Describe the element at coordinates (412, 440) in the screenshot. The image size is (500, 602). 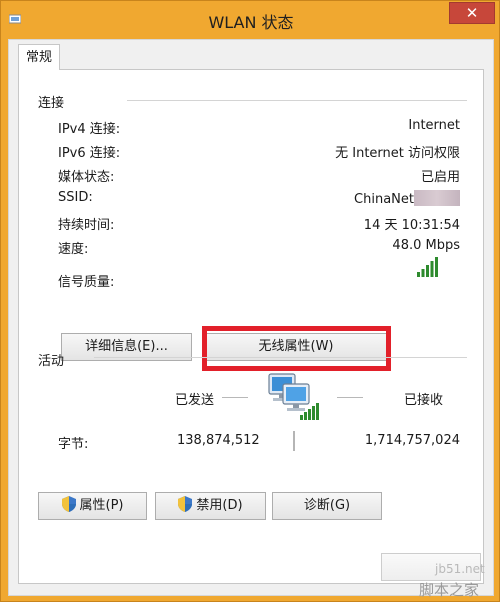
I see `bytes-received-value: 1,714,757,024` at that location.